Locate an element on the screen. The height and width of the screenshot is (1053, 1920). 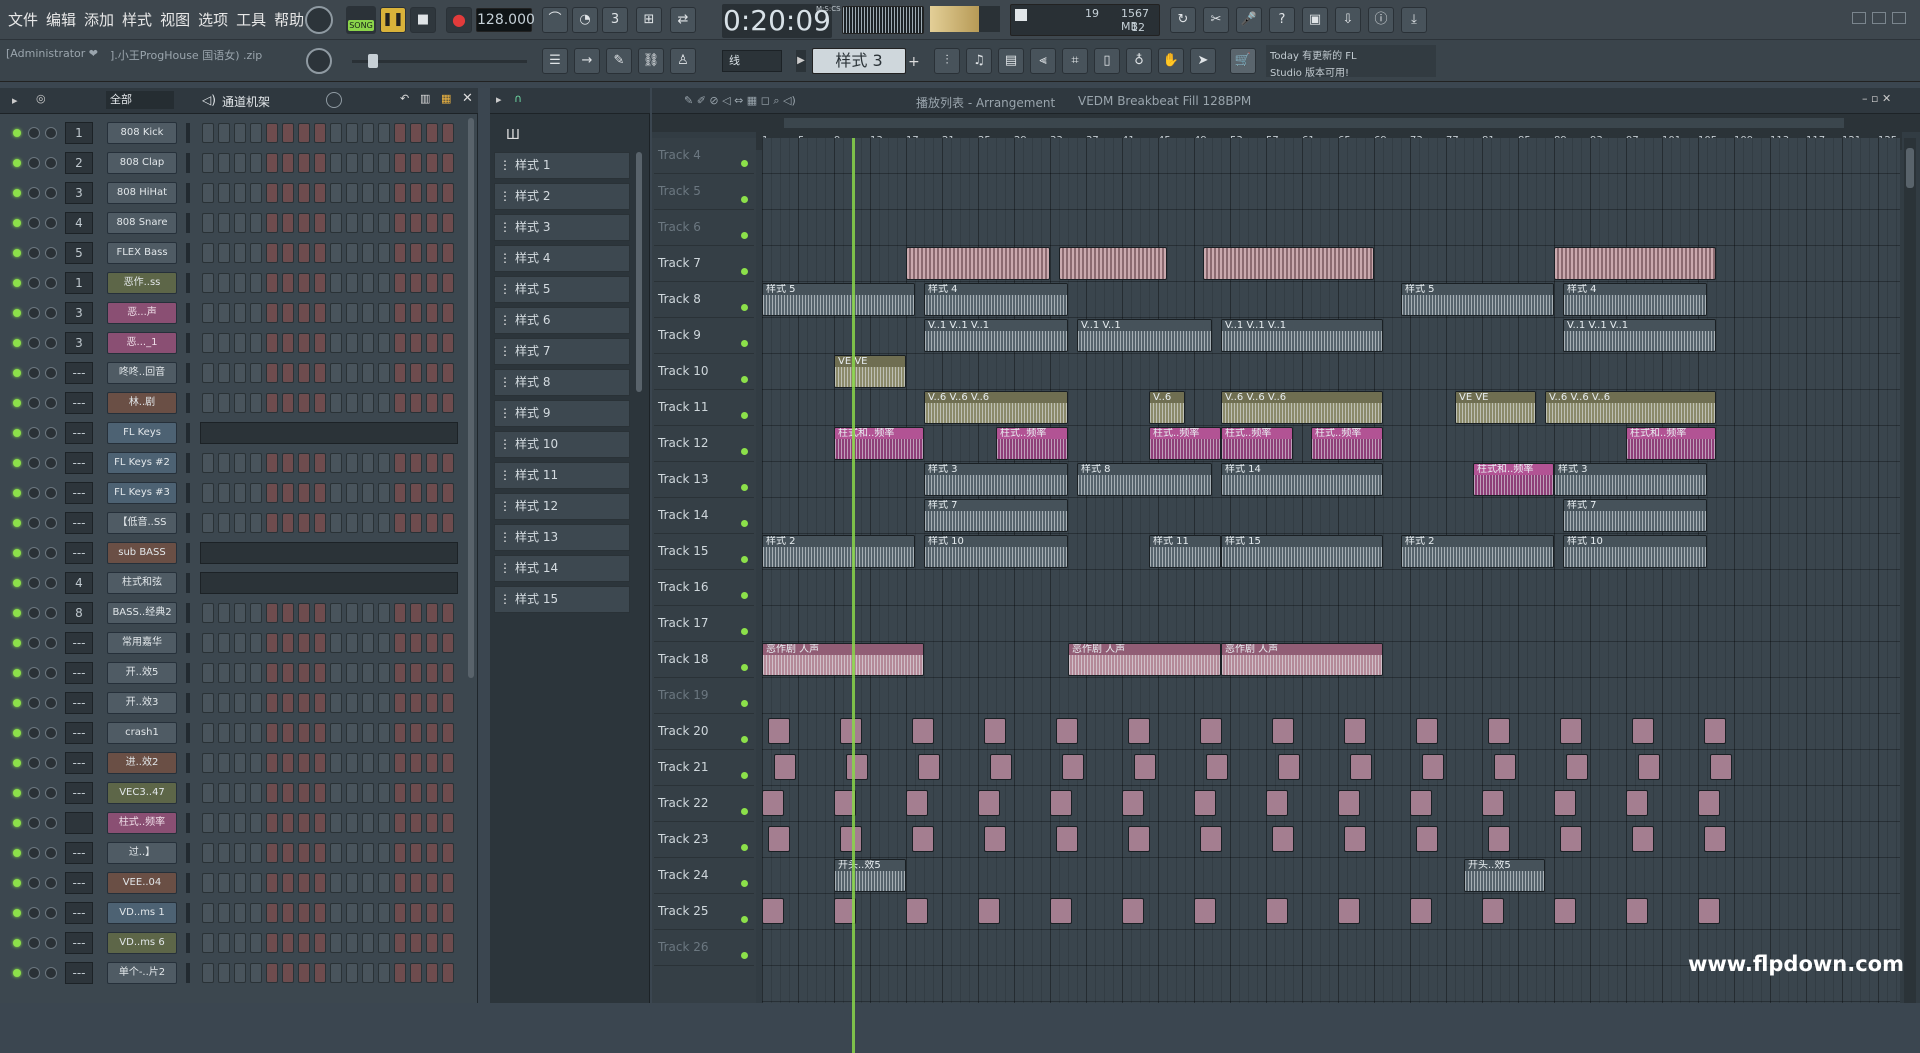
channel-name-button: FL Keys #2 is located at coordinates (142, 463).